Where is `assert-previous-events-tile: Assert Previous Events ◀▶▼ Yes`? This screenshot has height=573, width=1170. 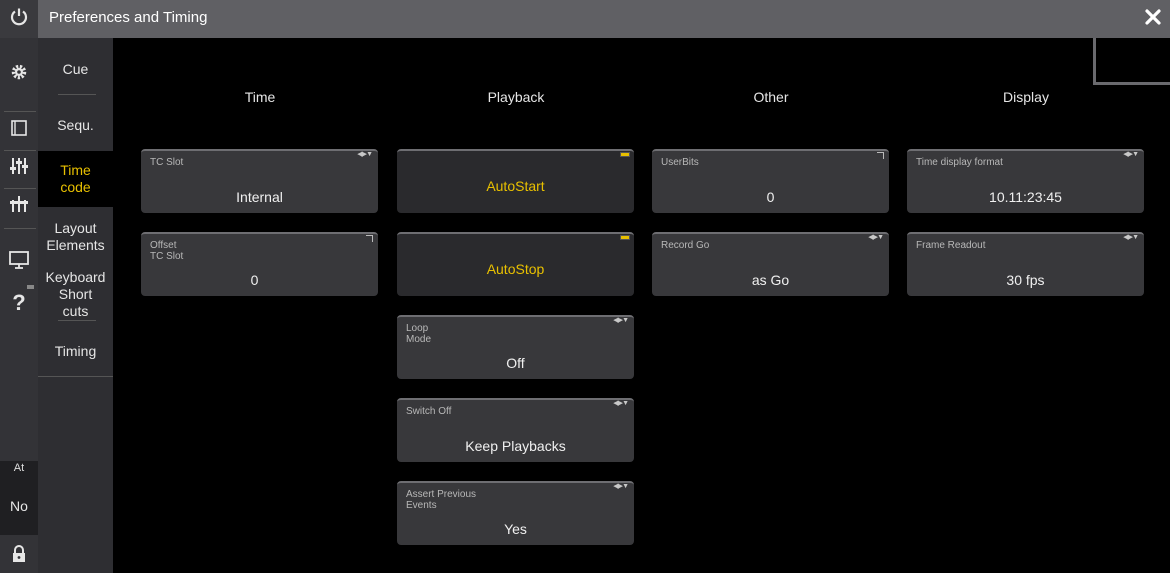
assert-previous-events-tile: Assert Previous Events ◀▶▼ Yes is located at coordinates (515, 513).